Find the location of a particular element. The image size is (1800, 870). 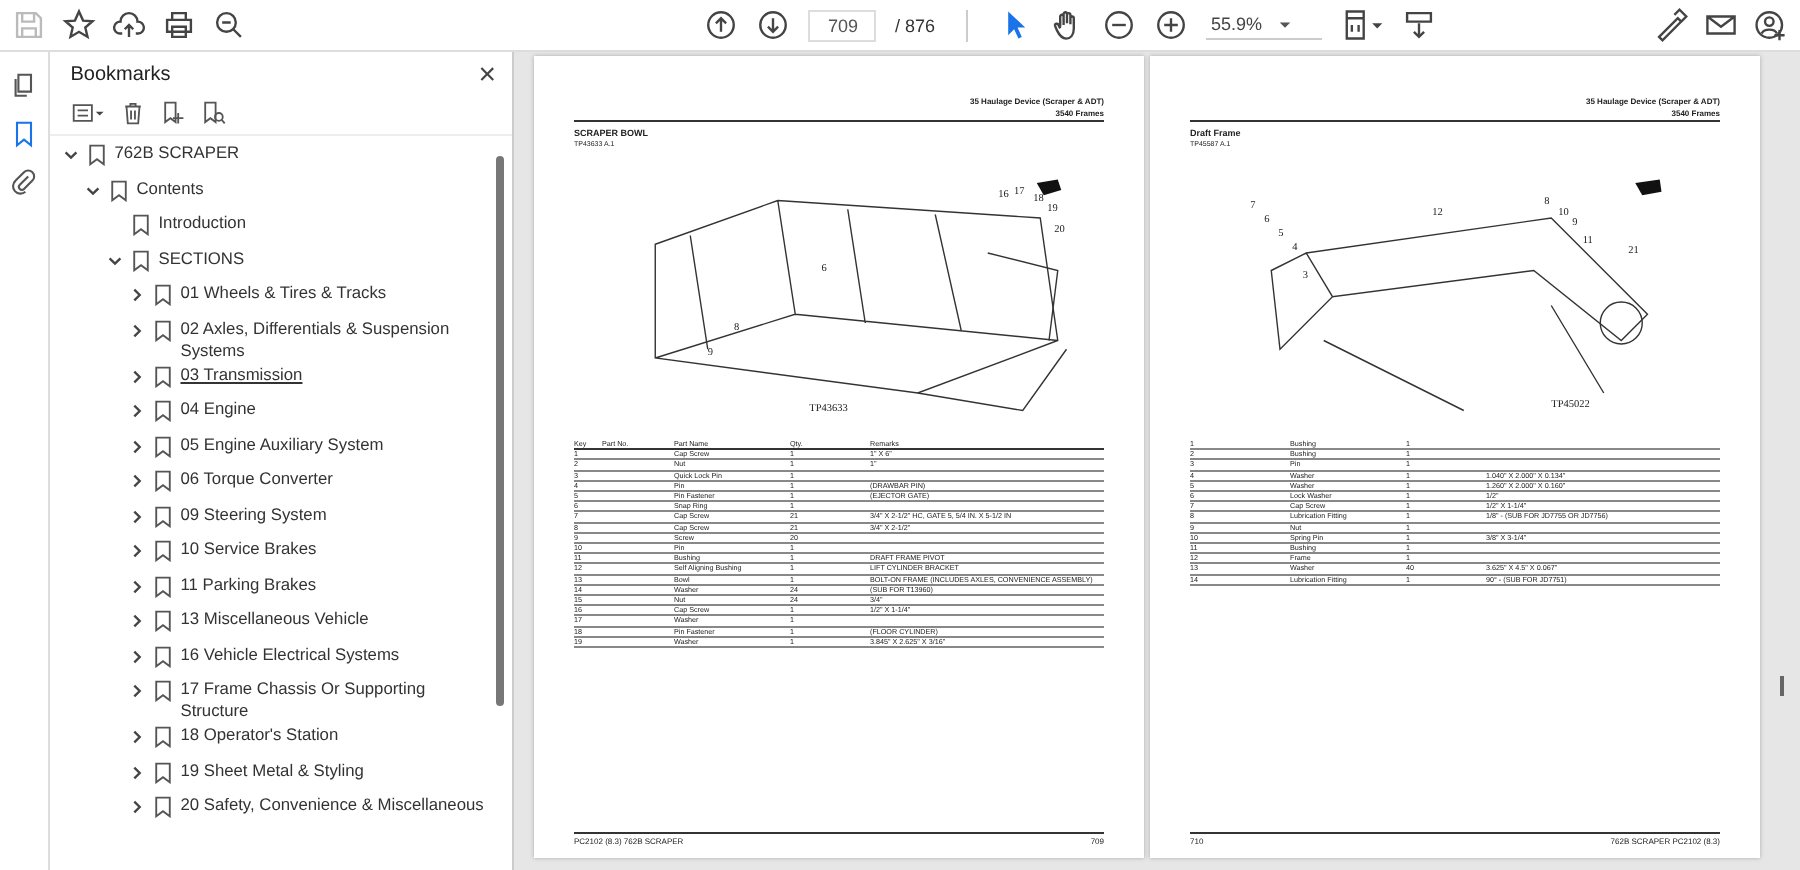

paperclip-icon is located at coordinates (24, 182).